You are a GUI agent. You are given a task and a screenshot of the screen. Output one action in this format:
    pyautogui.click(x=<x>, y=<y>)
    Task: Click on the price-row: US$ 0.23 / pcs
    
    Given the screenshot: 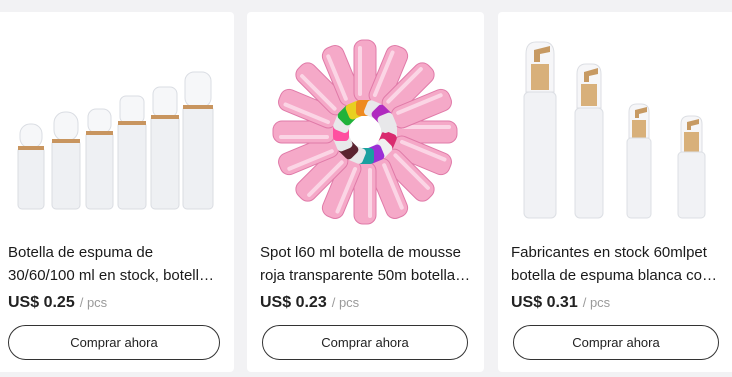 What is the action you would take?
    pyautogui.click(x=309, y=303)
    